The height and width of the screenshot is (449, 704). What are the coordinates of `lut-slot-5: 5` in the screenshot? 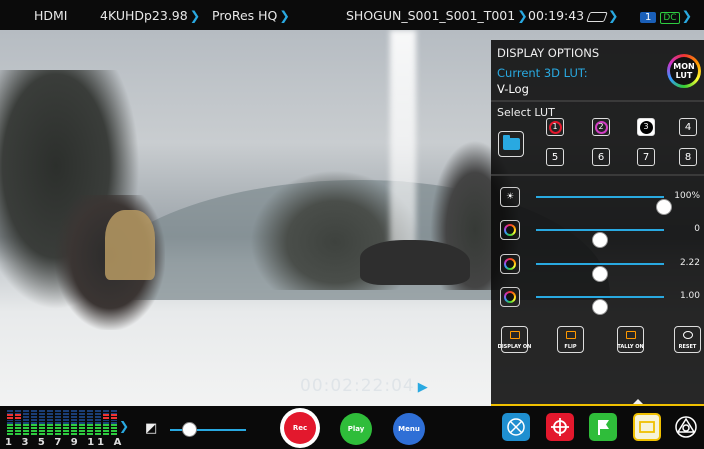 It's located at (555, 157).